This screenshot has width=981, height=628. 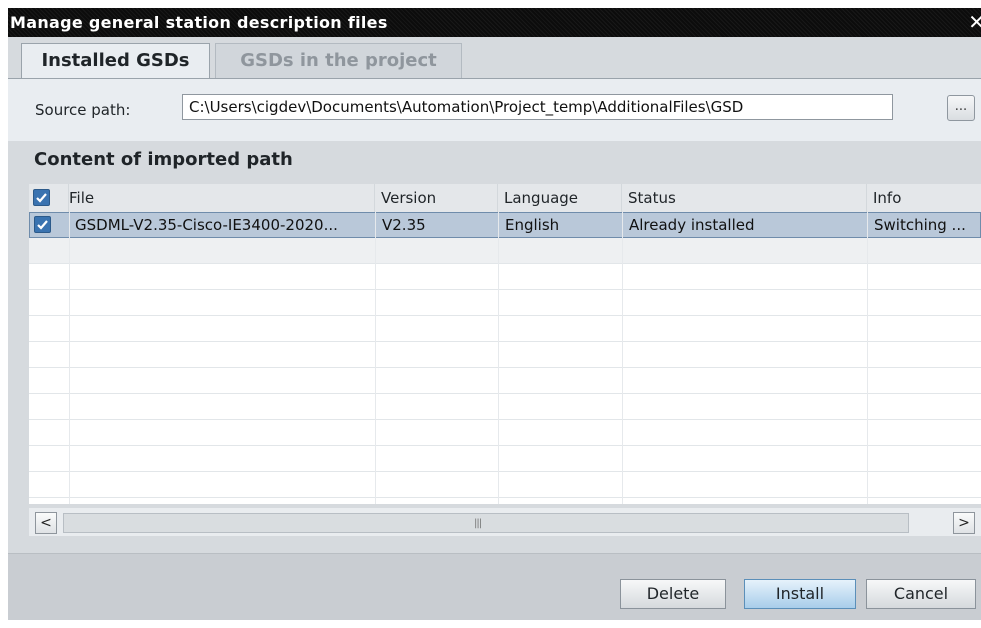 I want to click on delete-button: Delete, so click(x=673, y=594).